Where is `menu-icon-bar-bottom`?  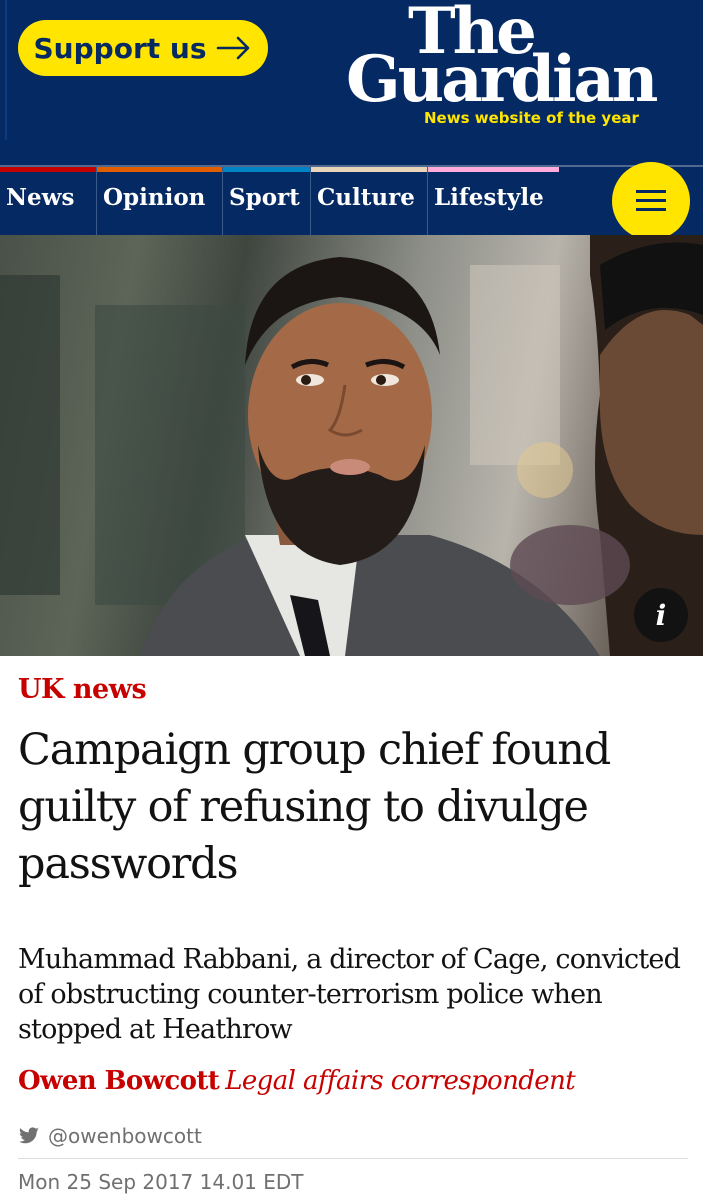
menu-icon-bar-bottom is located at coordinates (651, 209).